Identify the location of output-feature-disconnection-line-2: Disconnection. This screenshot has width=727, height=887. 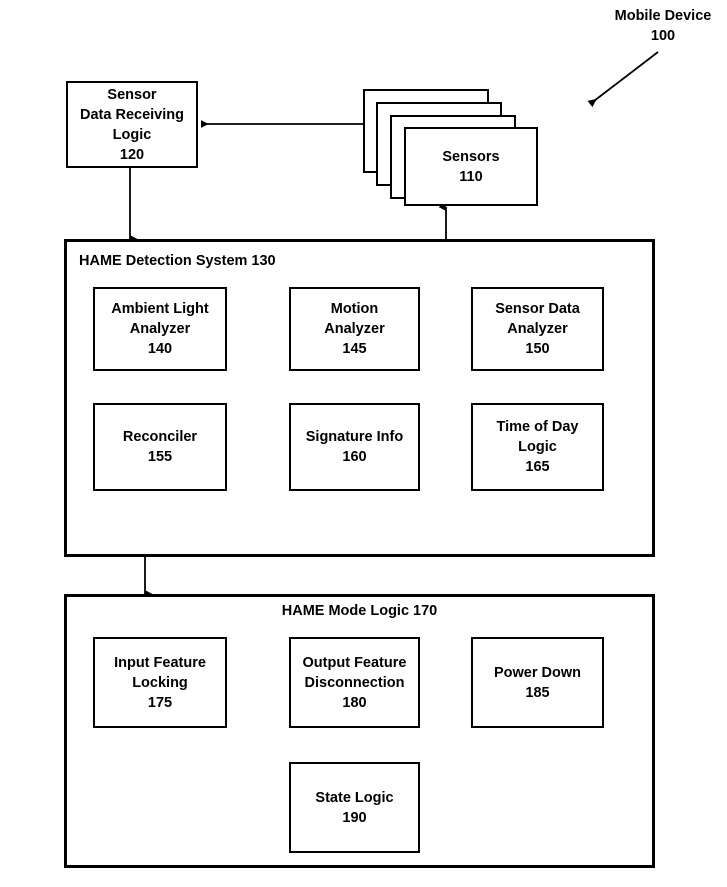
(354, 682).